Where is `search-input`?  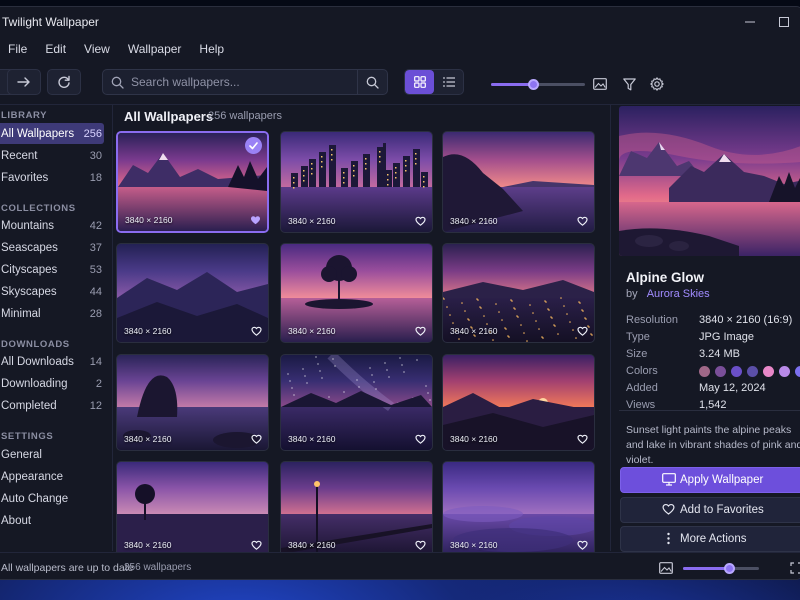
search-input is located at coordinates (236, 82).